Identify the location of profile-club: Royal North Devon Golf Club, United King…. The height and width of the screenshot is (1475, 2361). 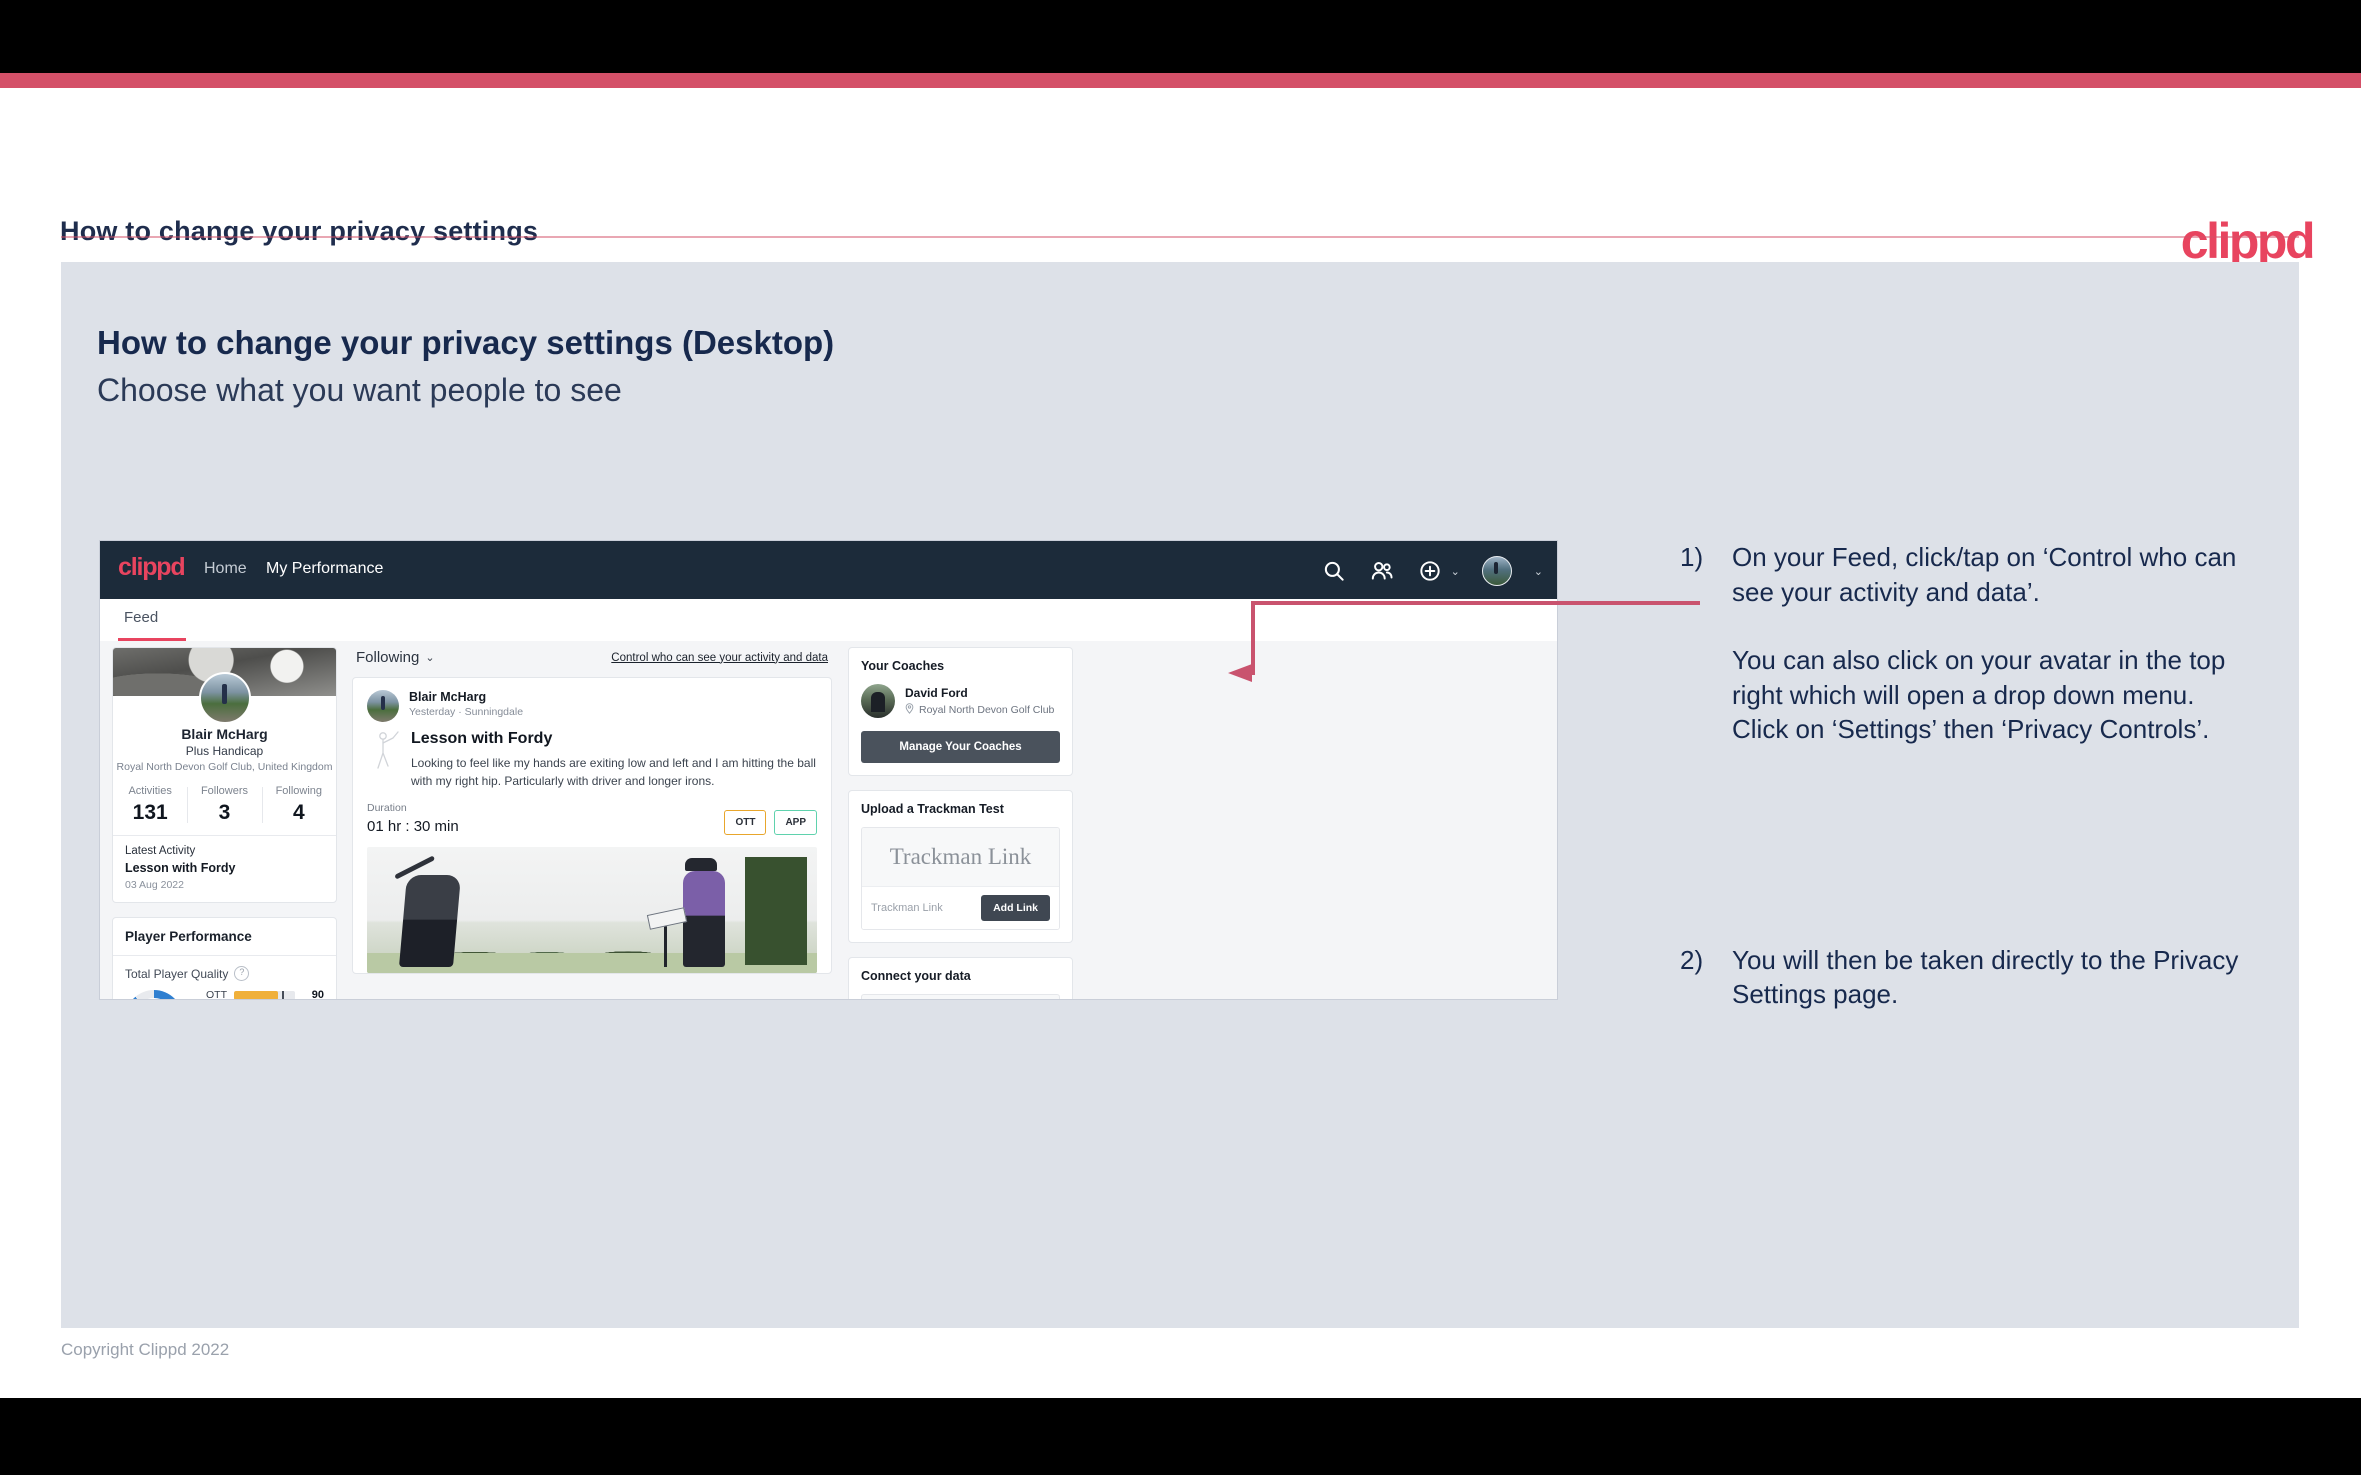
(224, 767).